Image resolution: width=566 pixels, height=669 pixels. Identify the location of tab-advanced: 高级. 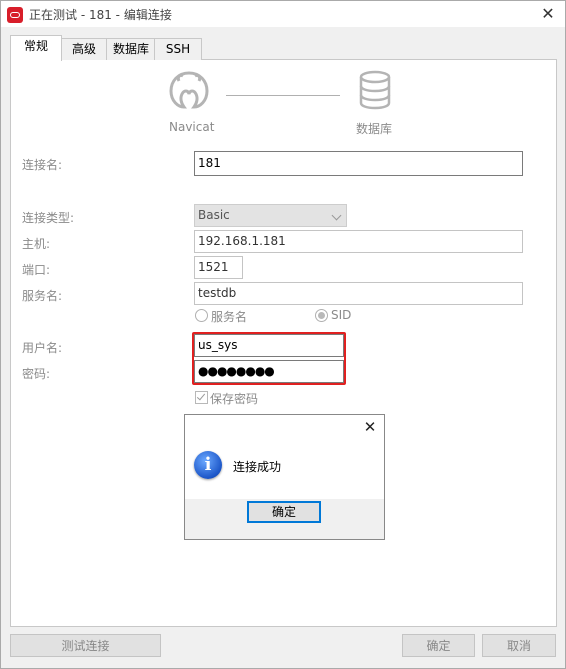
(84, 49).